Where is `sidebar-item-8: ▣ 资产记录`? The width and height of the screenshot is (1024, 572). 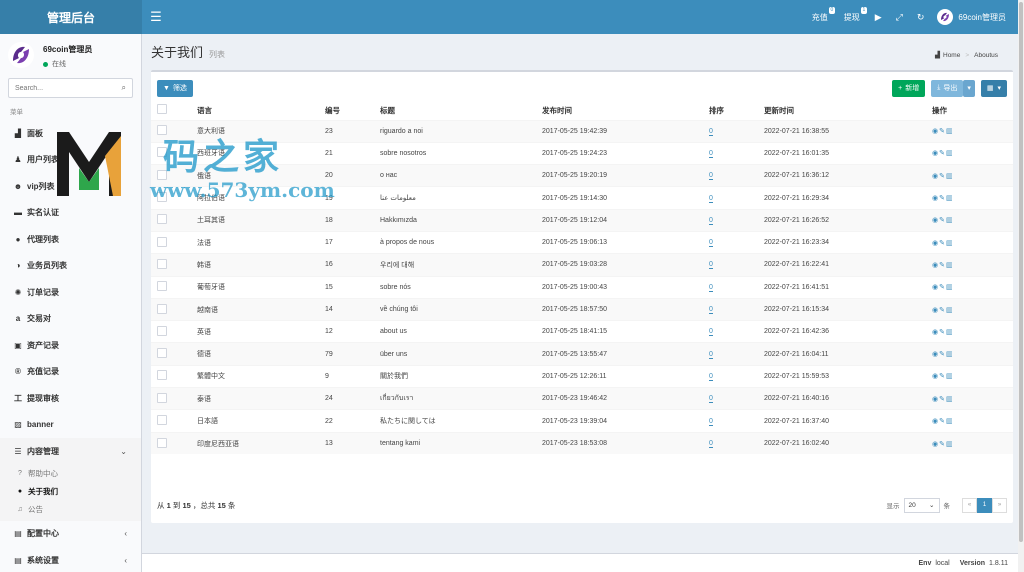 sidebar-item-8: ▣ 资产记录 is located at coordinates (70, 345).